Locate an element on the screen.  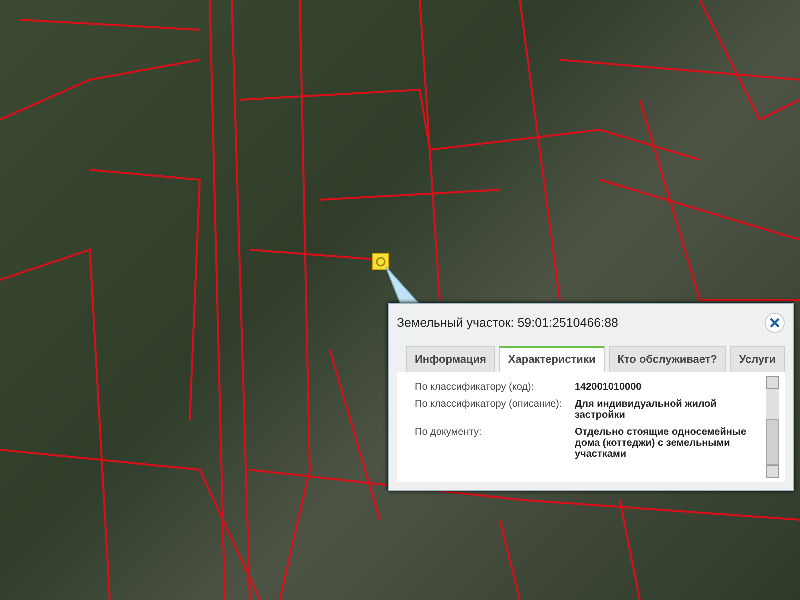
field-value: Отдельно стоящие односемейные дома (коттеджи) с земельными участками is located at coordinates (661, 443).